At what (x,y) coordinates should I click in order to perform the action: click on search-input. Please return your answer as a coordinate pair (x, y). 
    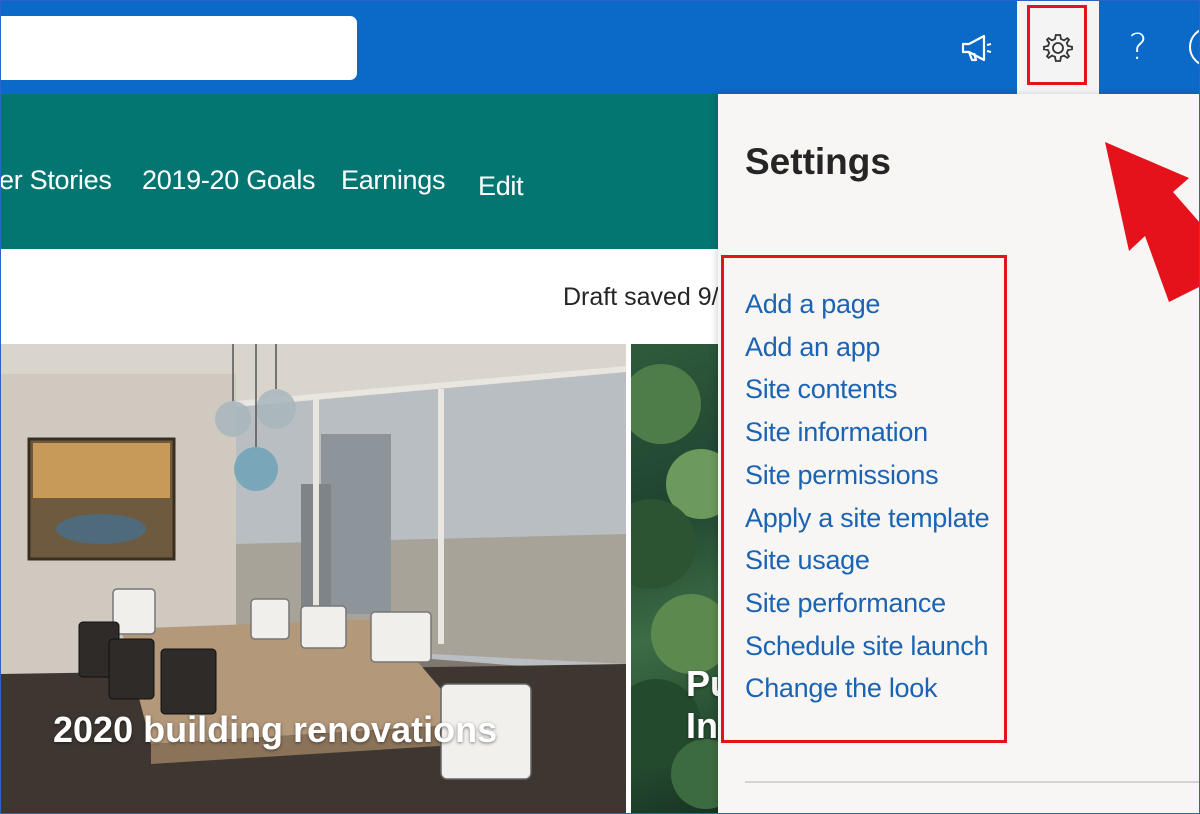
    Looking at the image, I should click on (179, 48).